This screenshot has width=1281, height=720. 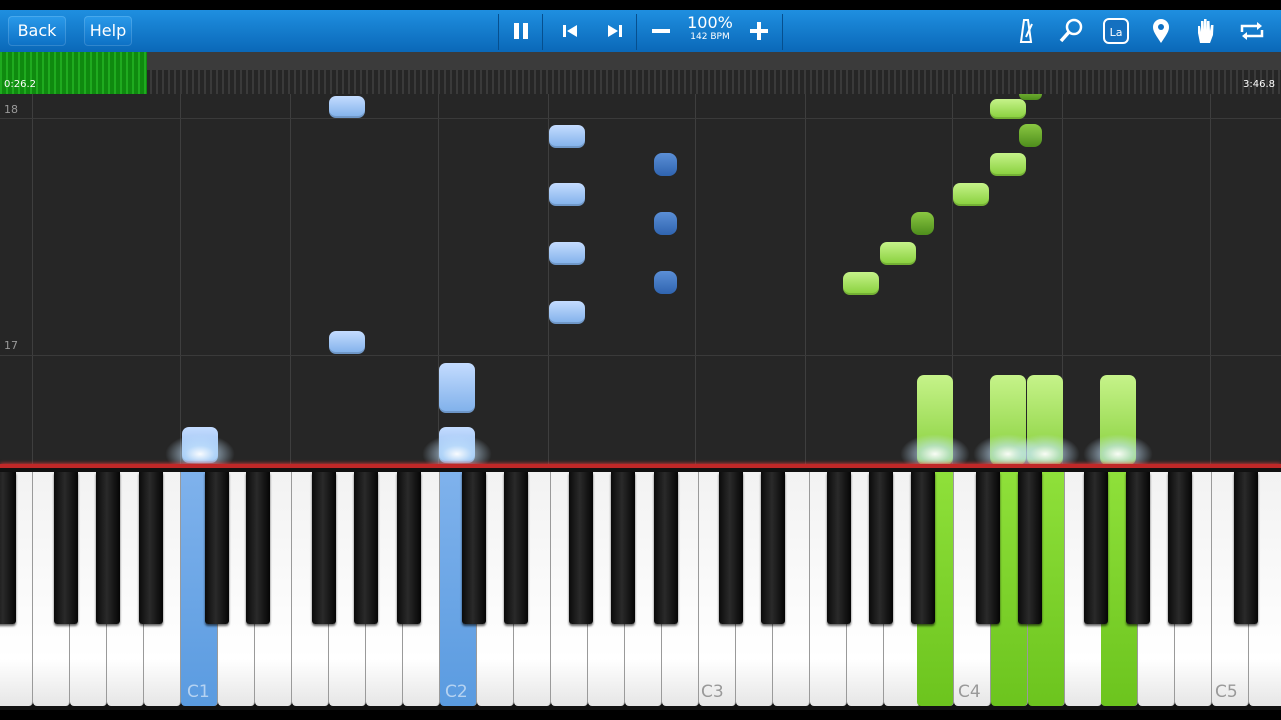 I want to click on note-labels-glyph: La, so click(x=1116, y=32).